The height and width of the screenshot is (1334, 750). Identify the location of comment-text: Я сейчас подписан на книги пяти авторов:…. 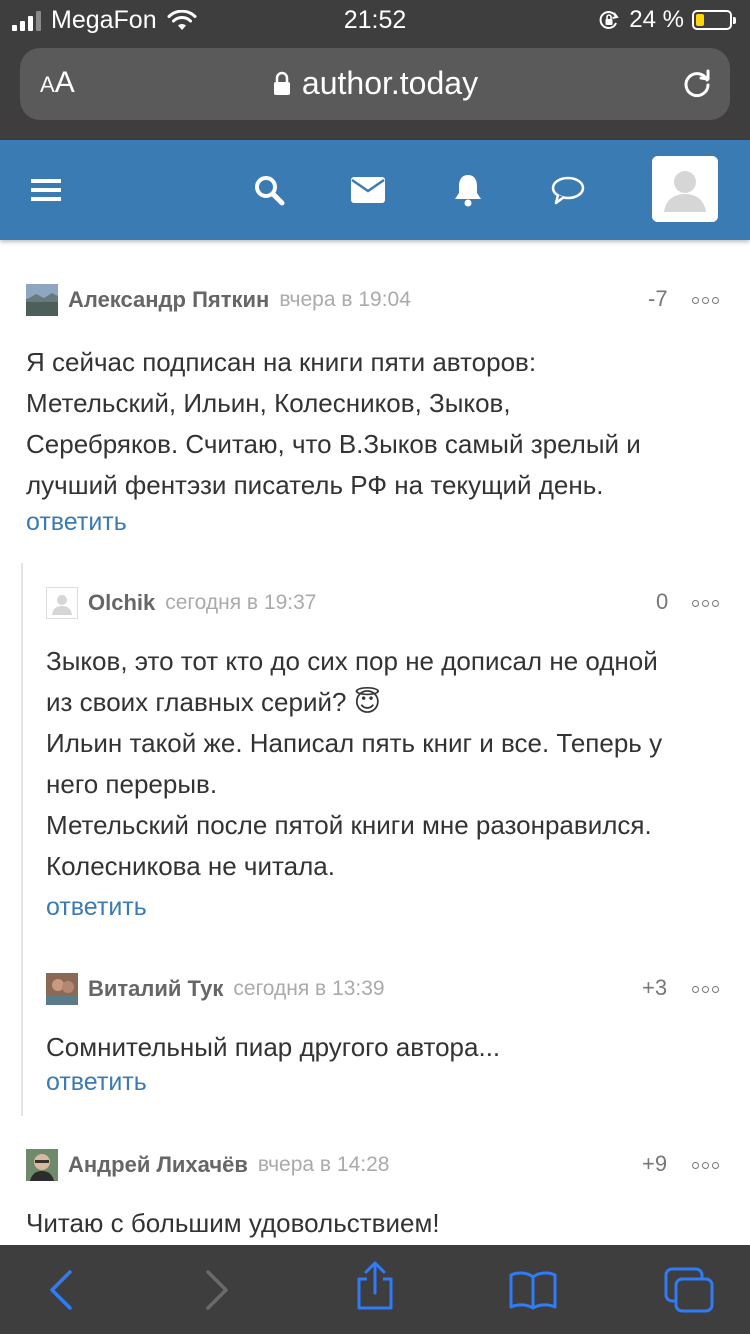
(333, 423).